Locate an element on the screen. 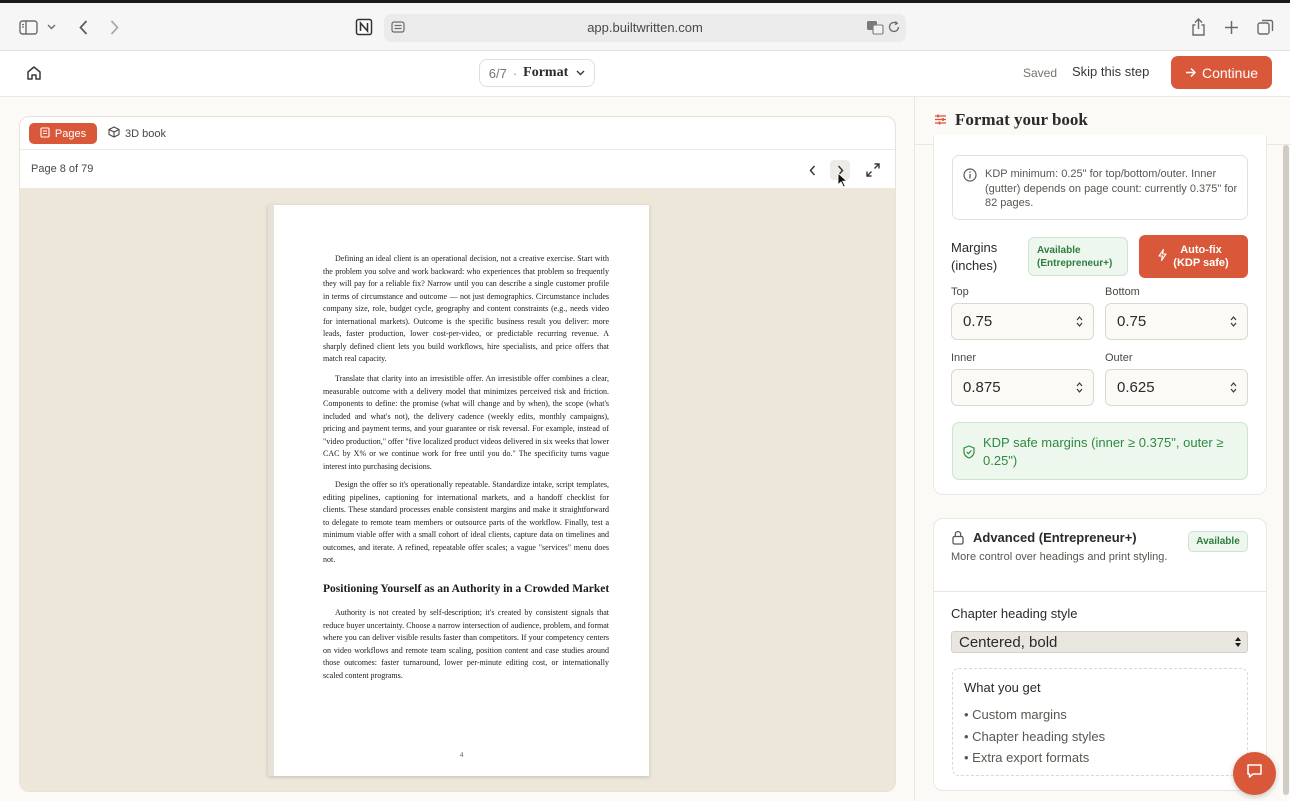  tabs-overview-icon is located at coordinates (1265, 27).